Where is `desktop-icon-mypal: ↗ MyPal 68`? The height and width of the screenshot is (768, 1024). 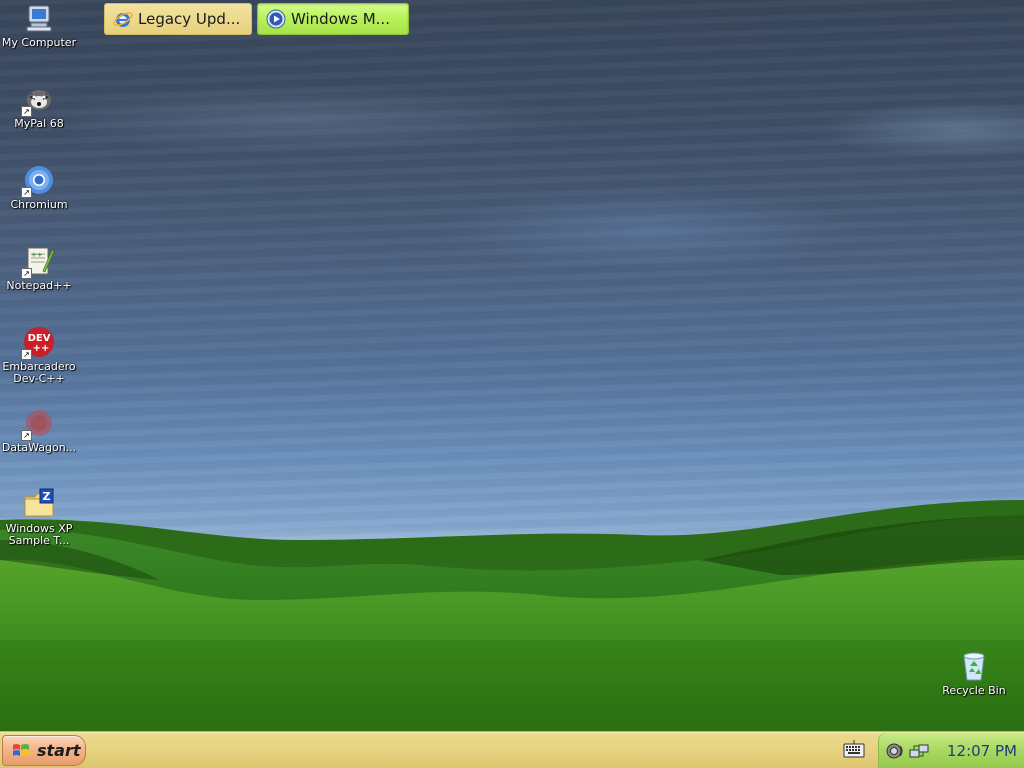 desktop-icon-mypal: ↗ MyPal 68 is located at coordinates (39, 106).